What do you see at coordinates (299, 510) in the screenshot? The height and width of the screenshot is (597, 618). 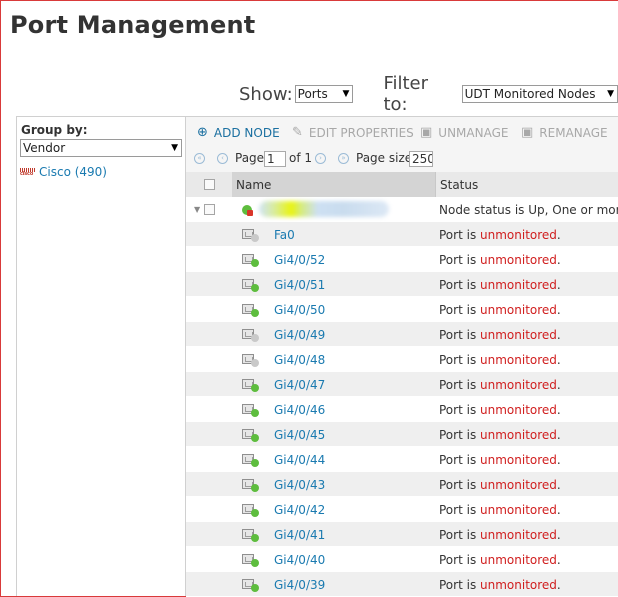 I see `port-name-link: Gi4/0/42` at bounding box center [299, 510].